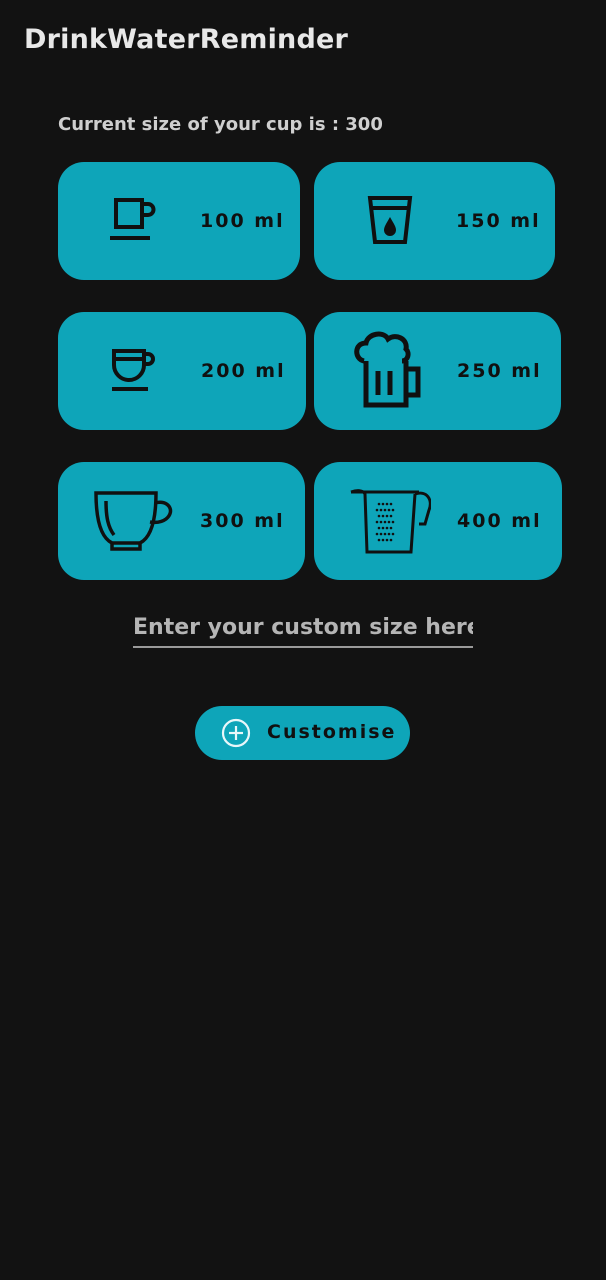  Describe the element at coordinates (434, 221) in the screenshot. I see `cup-option-150: 150 ml` at that location.